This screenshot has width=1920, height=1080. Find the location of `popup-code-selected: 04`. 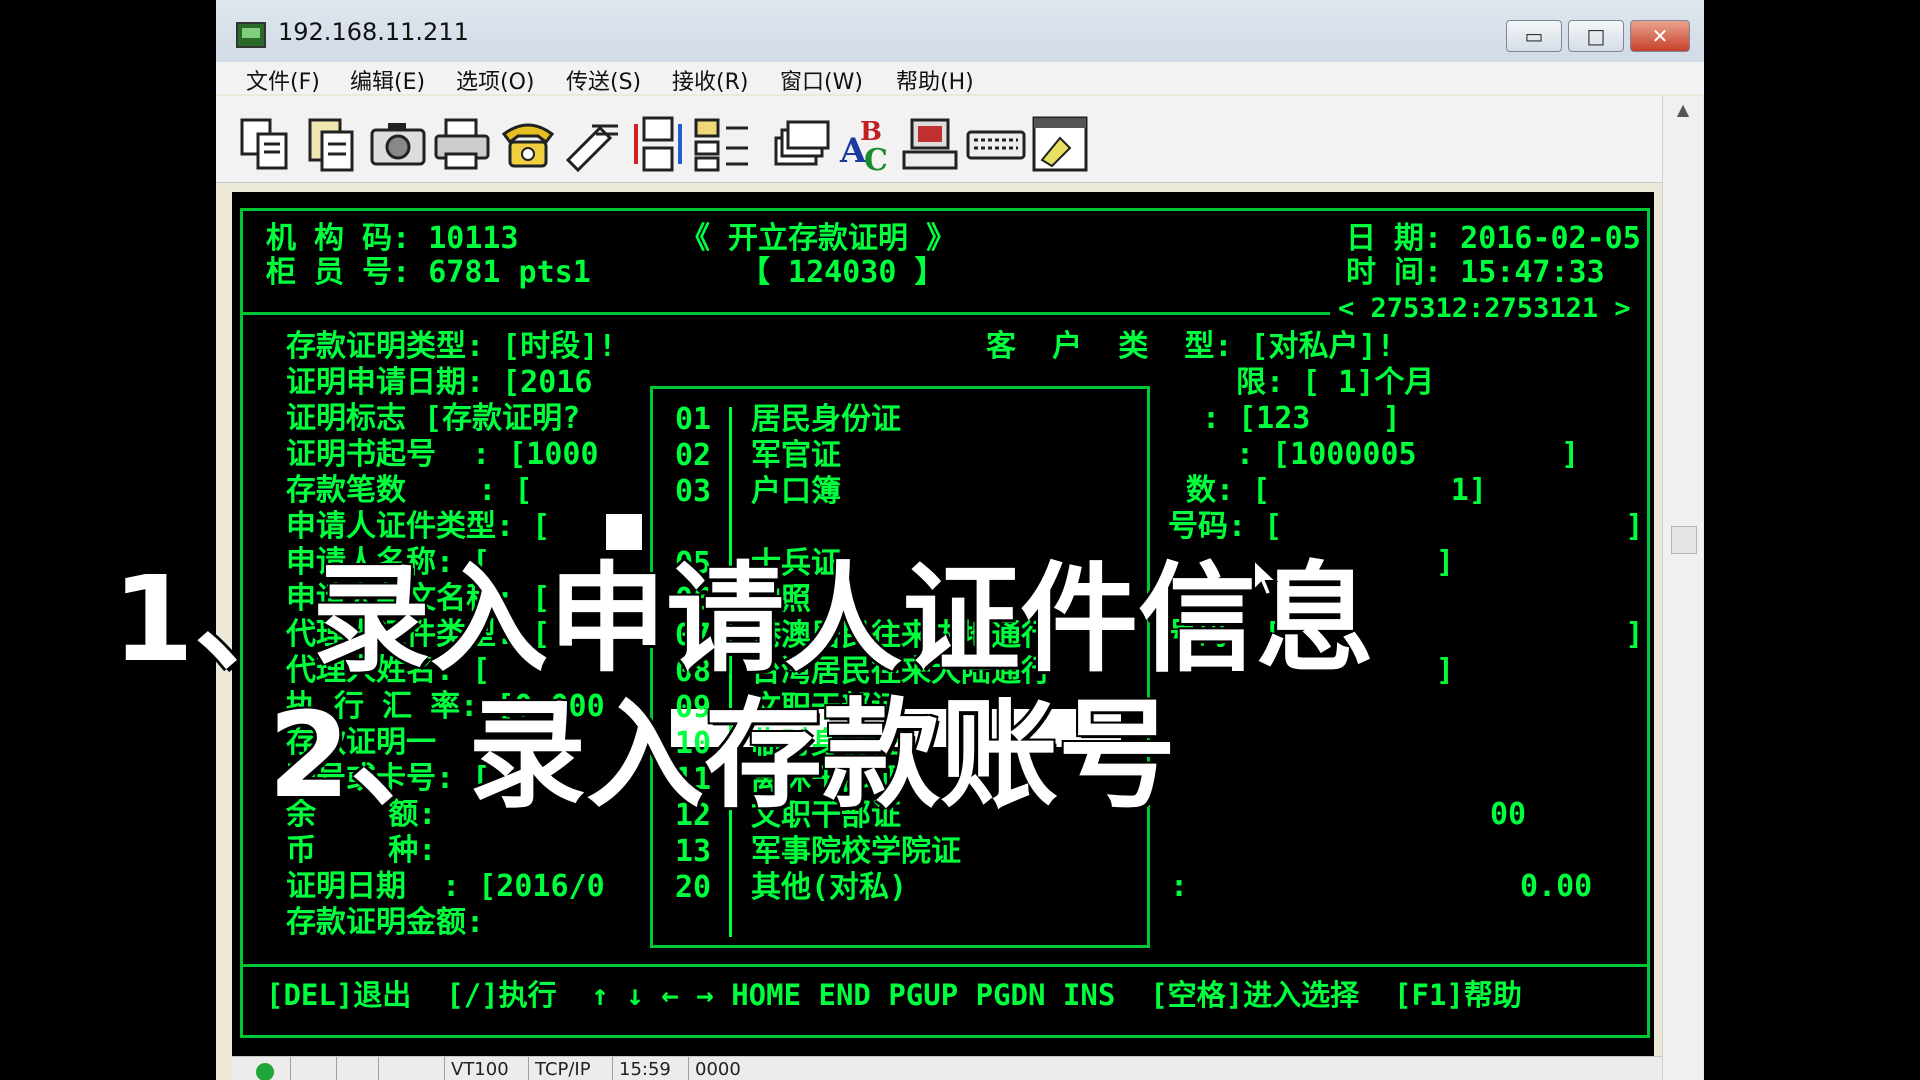

popup-code-selected: 04 is located at coordinates (693, 528).